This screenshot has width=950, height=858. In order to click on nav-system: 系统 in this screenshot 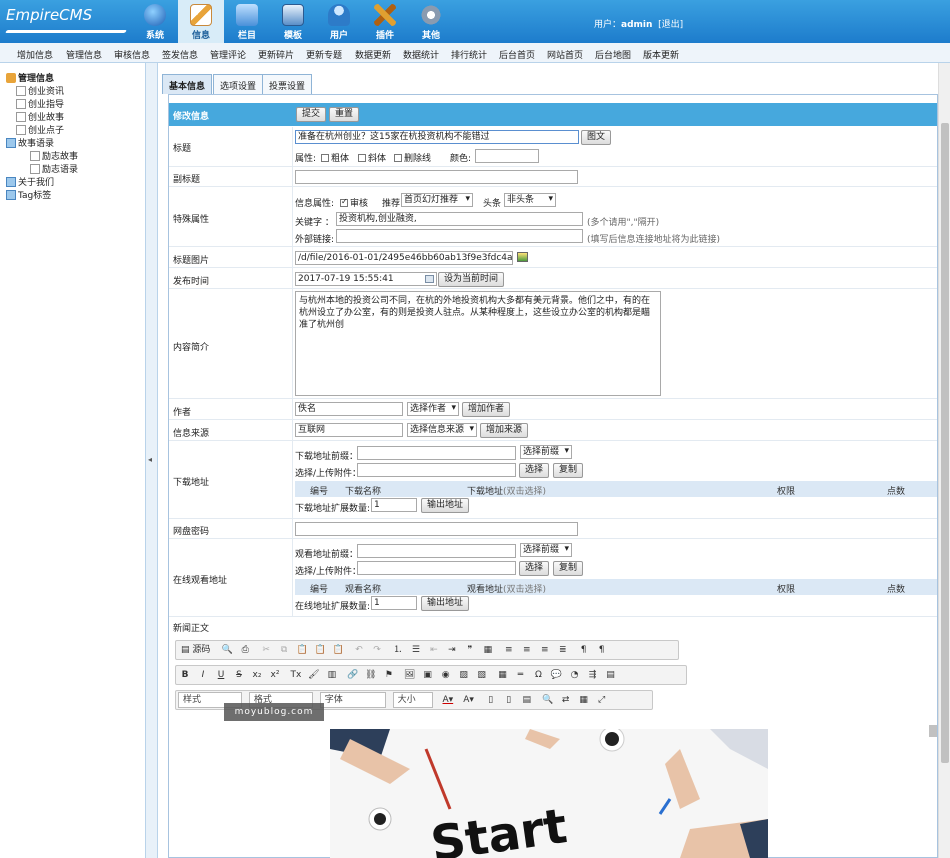, I will do `click(155, 21)`.